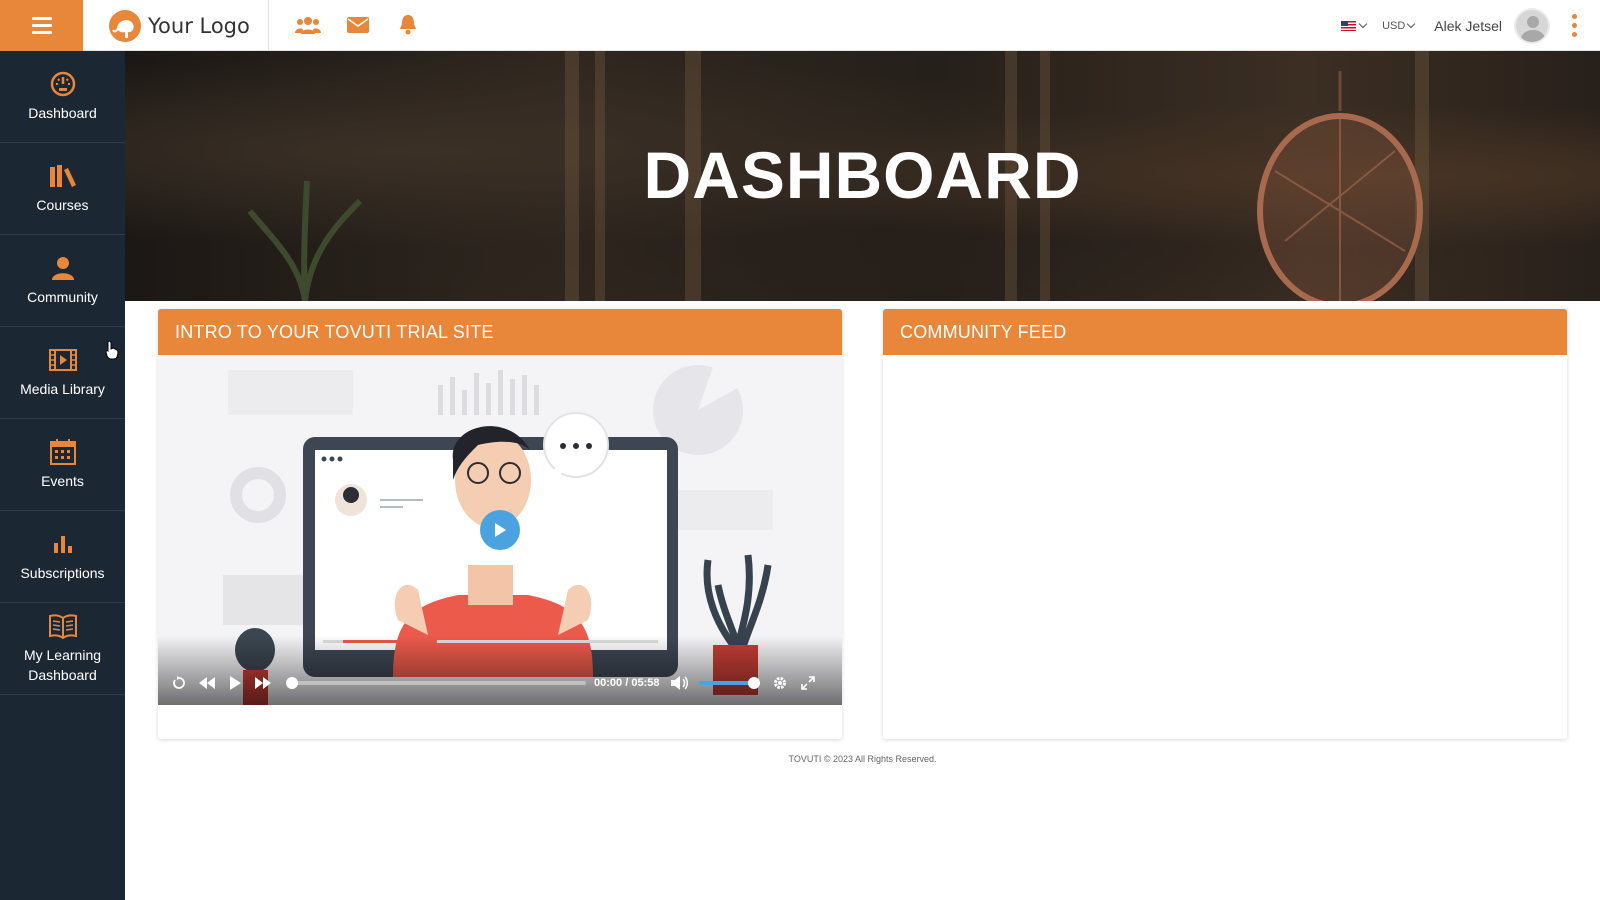 The width and height of the screenshot is (1600, 900). Describe the element at coordinates (62, 664) in the screenshot. I see `sidebar-item-label: My Learning Dashboard` at that location.